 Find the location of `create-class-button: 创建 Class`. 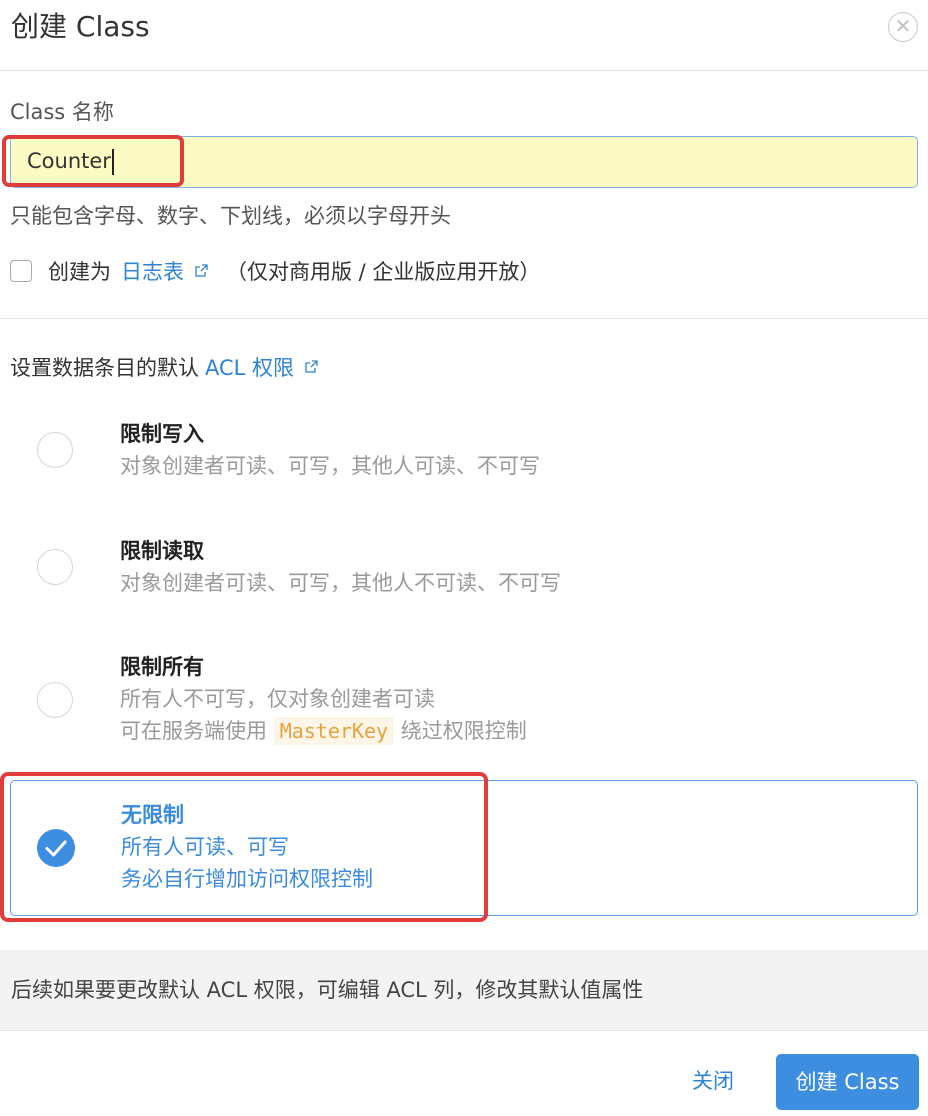

create-class-button: 创建 Class is located at coordinates (847, 1082).